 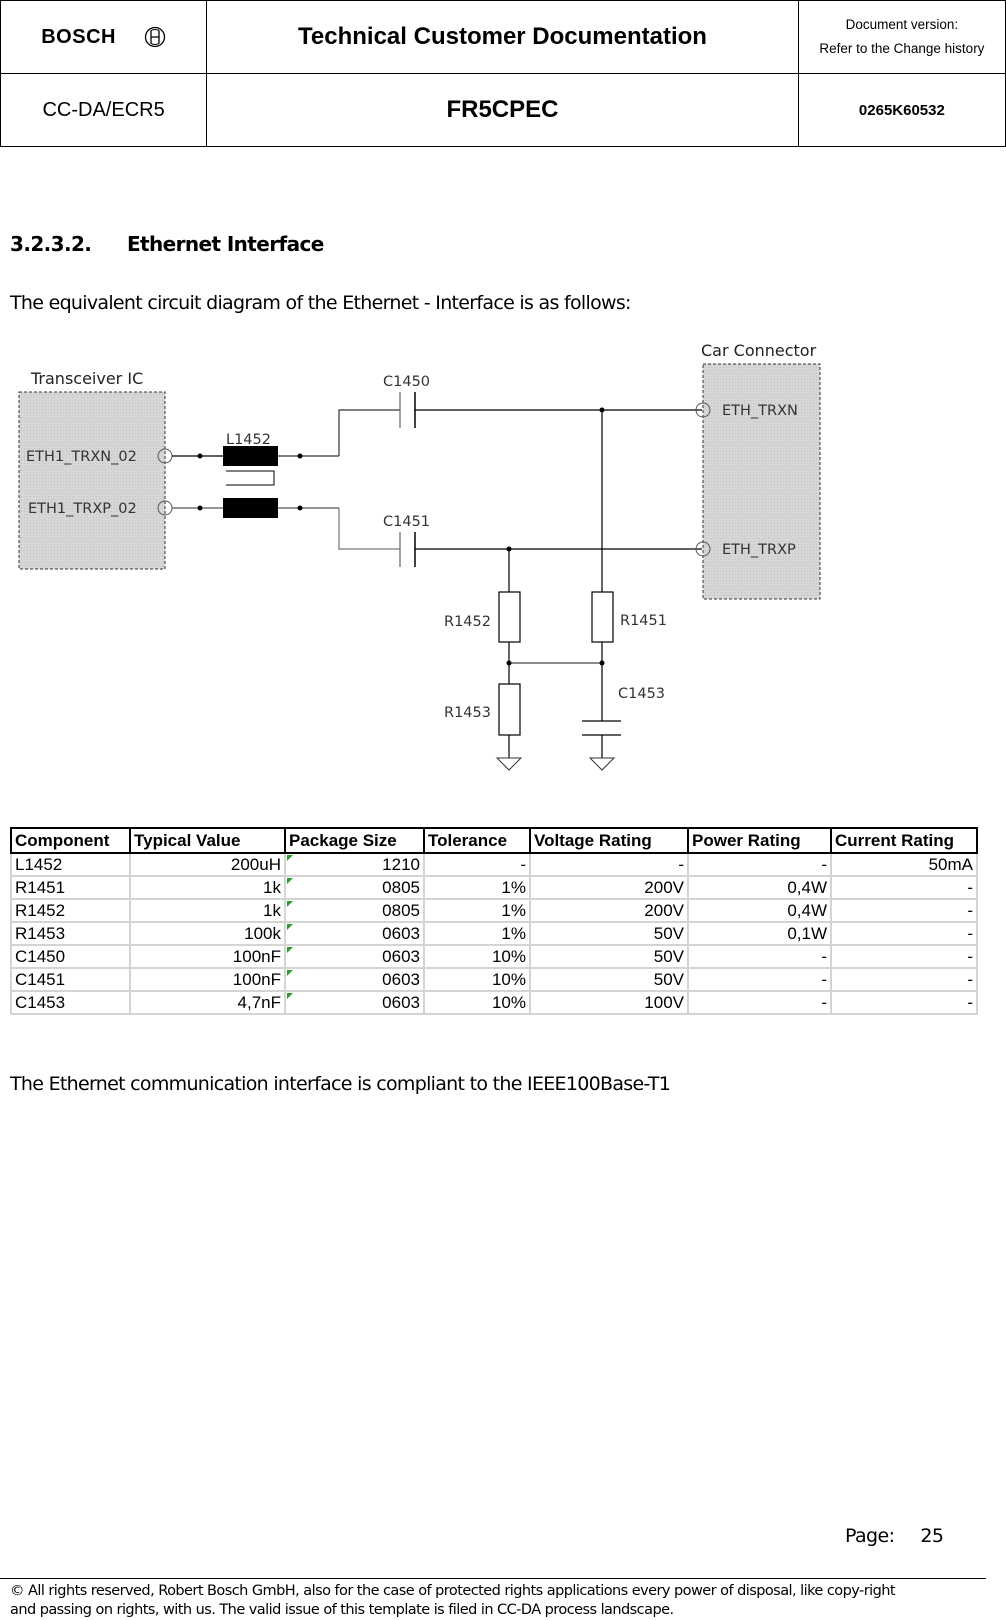 What do you see at coordinates (761, 481) in the screenshot?
I see `connector-block` at bounding box center [761, 481].